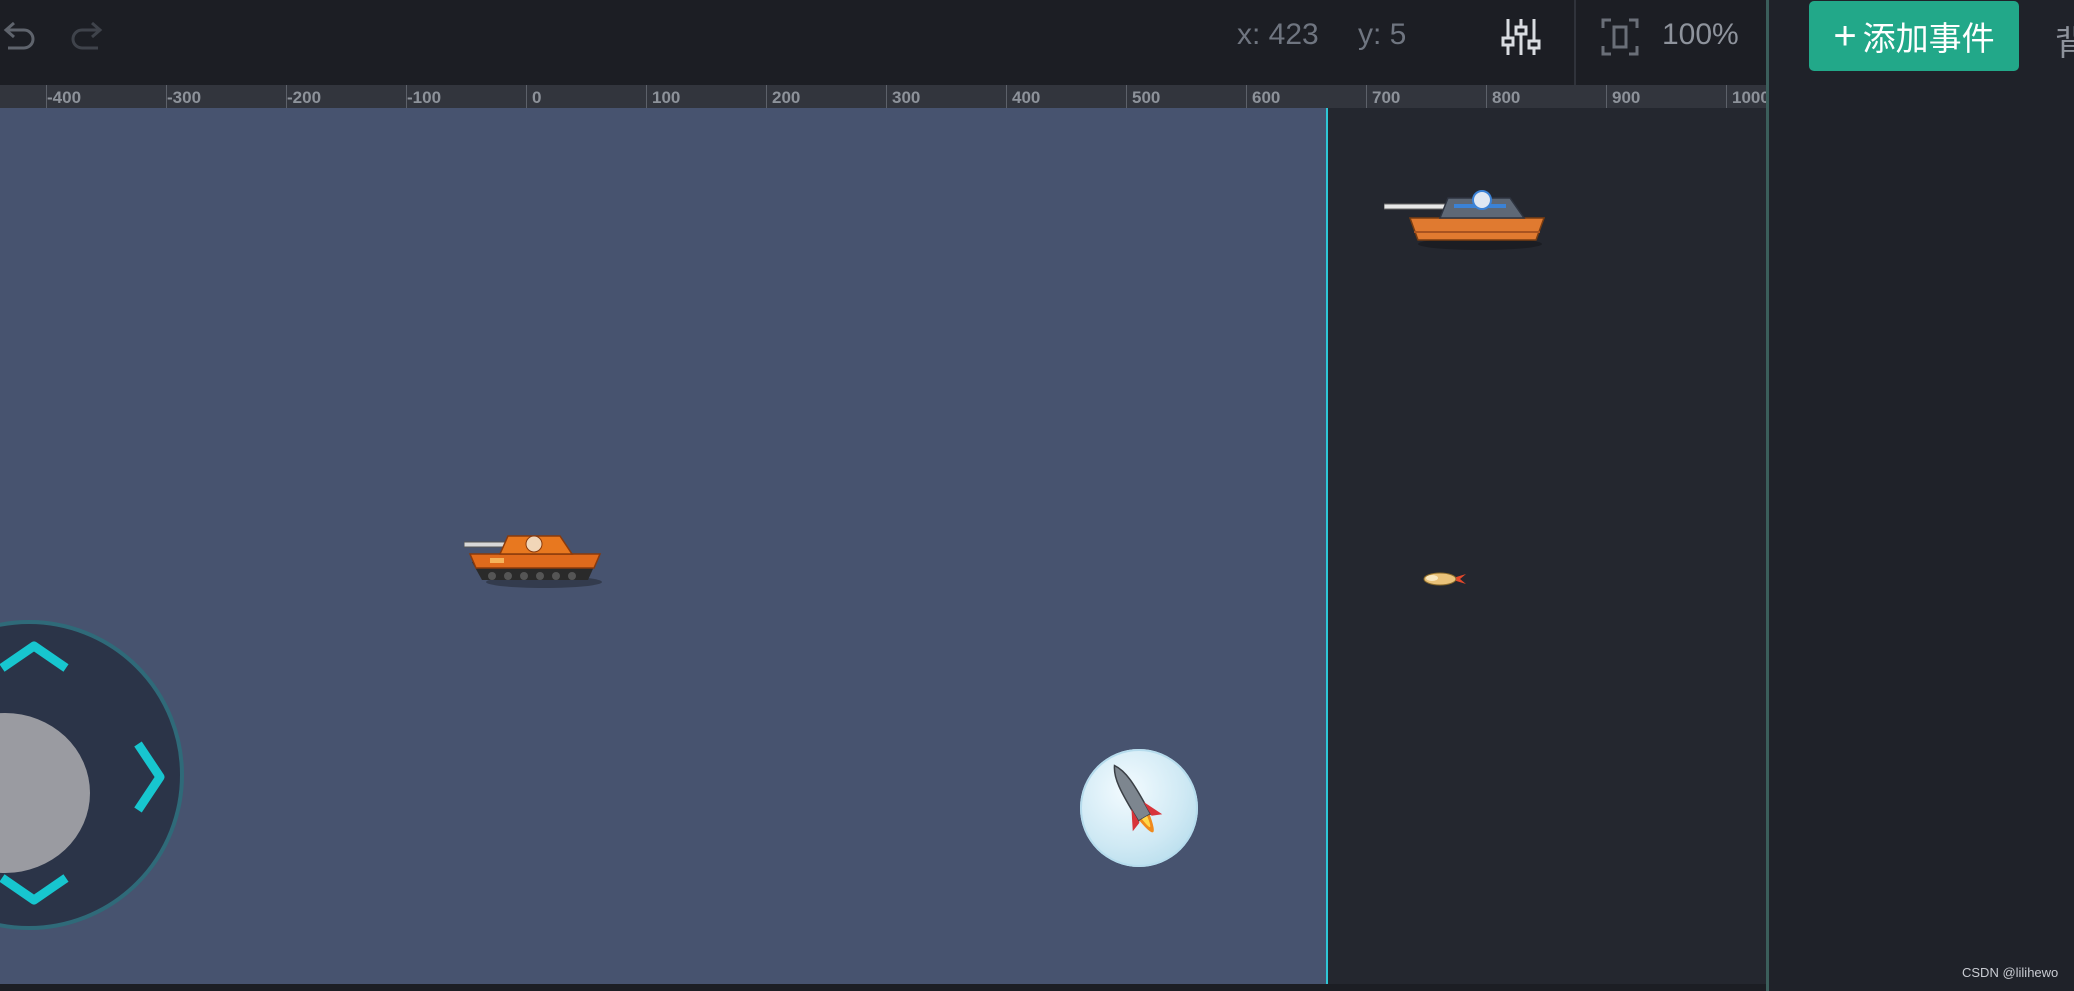  Describe the element at coordinates (304, 97) in the screenshot. I see `ruler-tick-label: -200` at that location.